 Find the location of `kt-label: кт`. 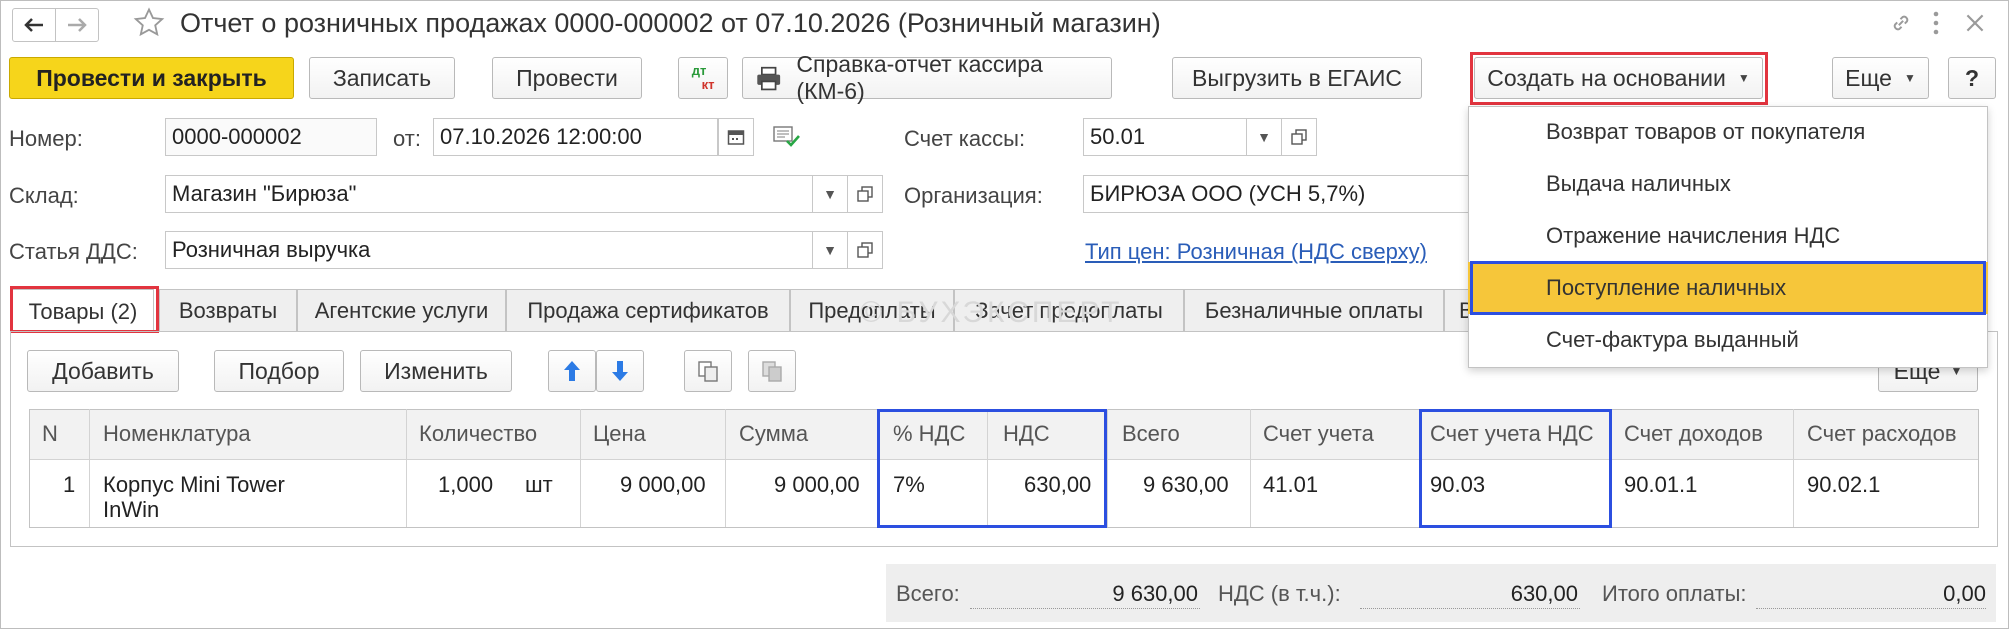

kt-label: кт is located at coordinates (708, 84).